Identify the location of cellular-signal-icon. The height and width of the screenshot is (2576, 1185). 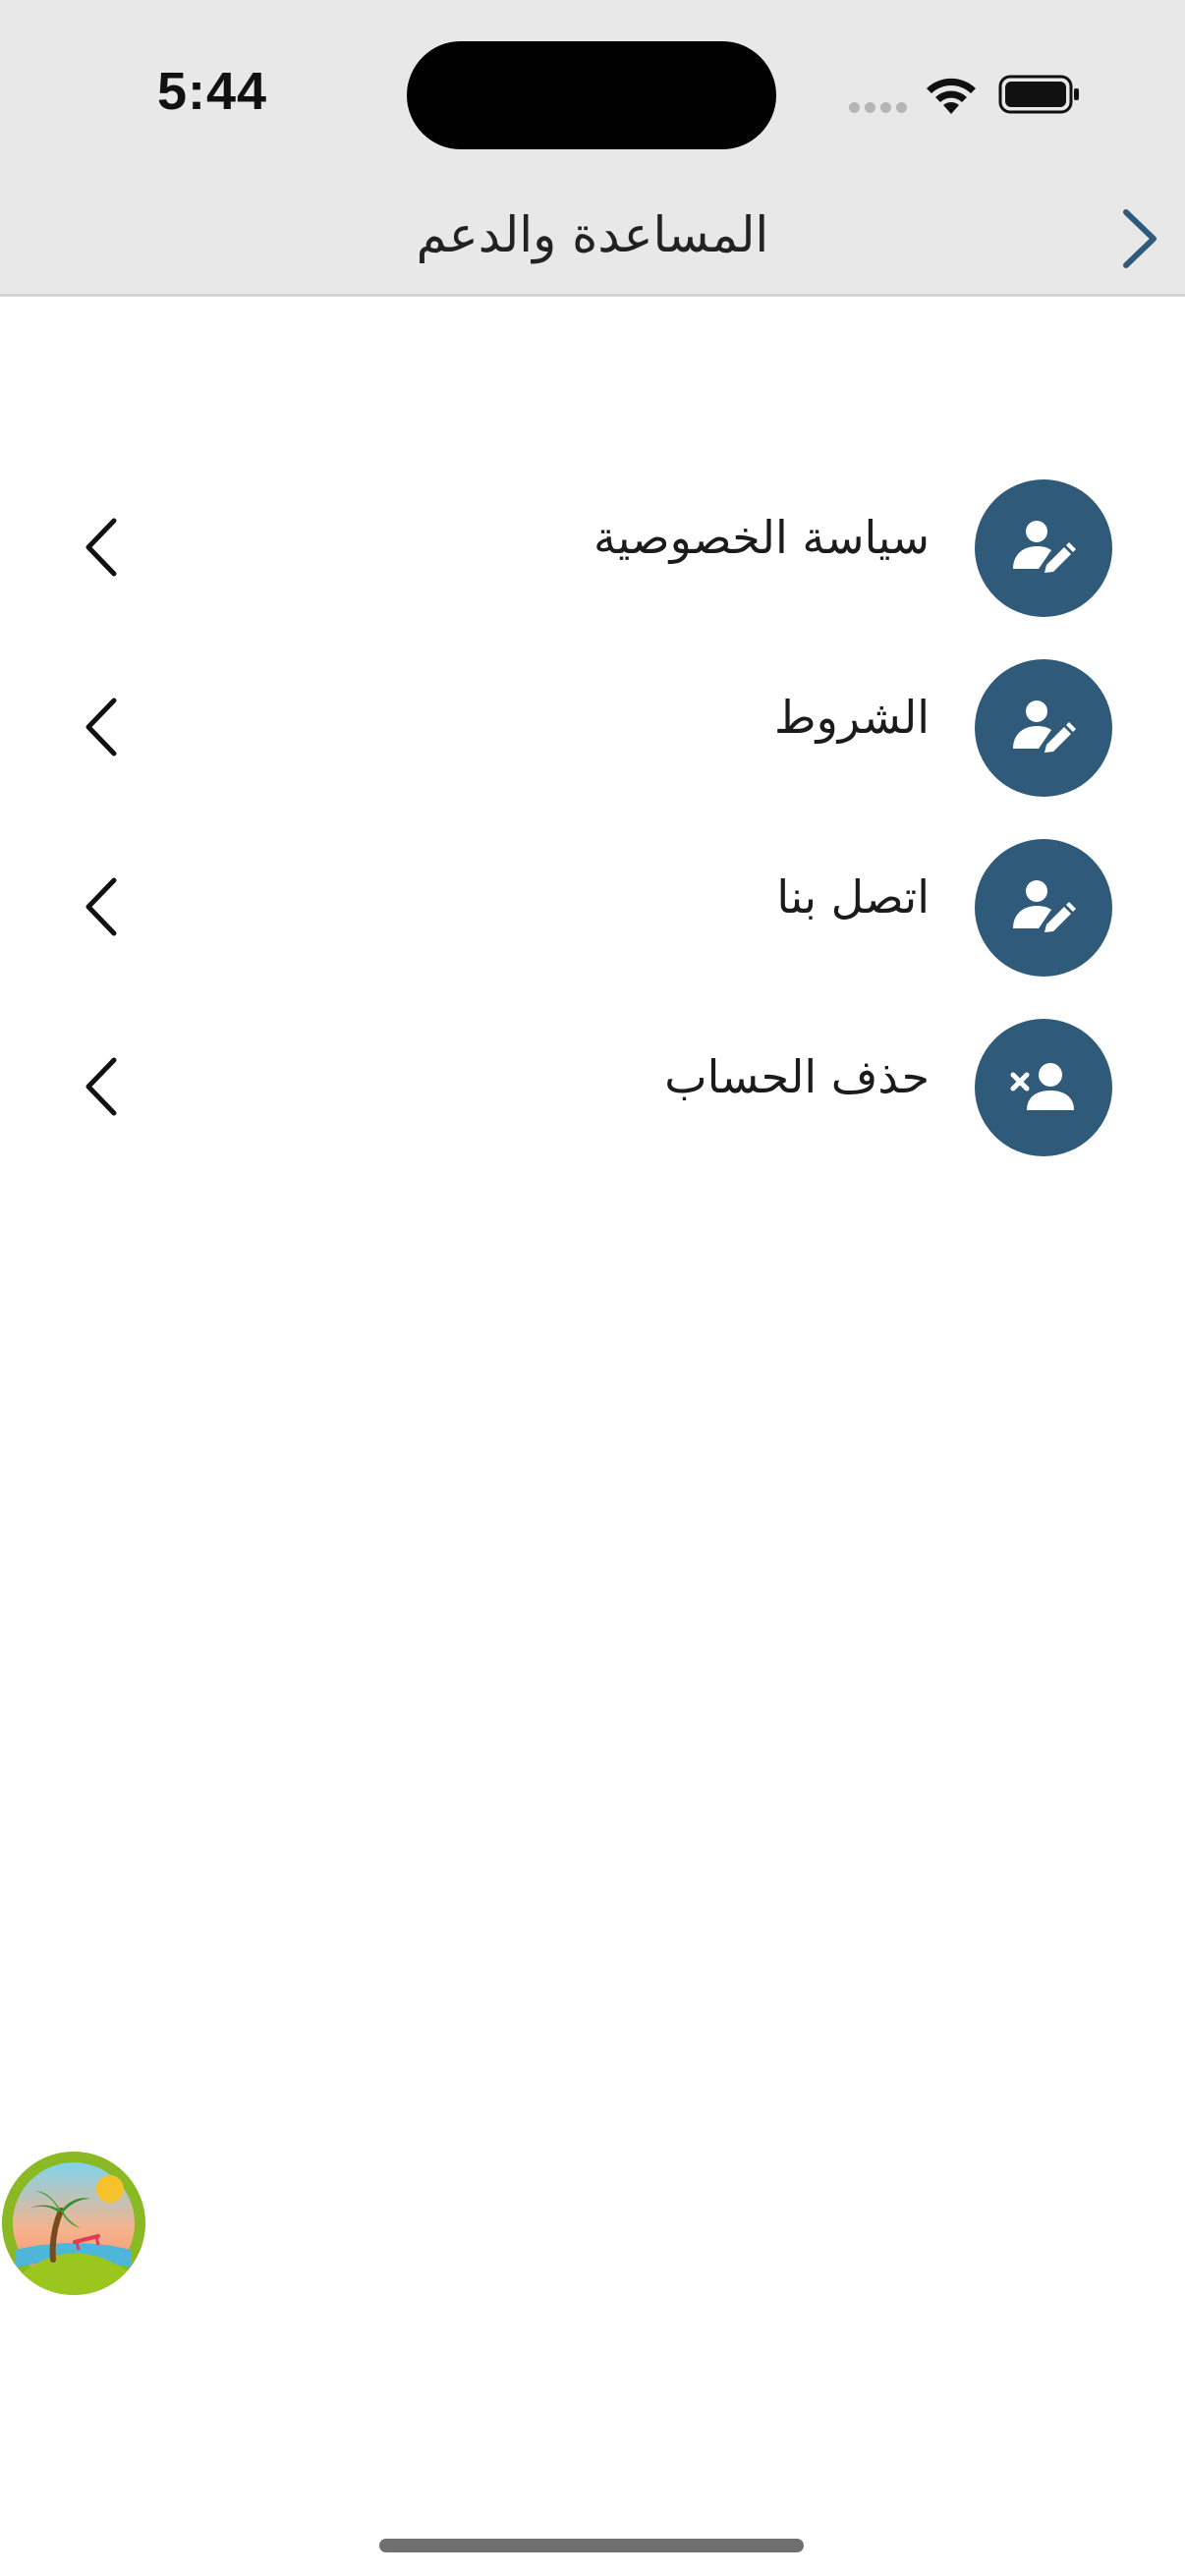
(879, 109).